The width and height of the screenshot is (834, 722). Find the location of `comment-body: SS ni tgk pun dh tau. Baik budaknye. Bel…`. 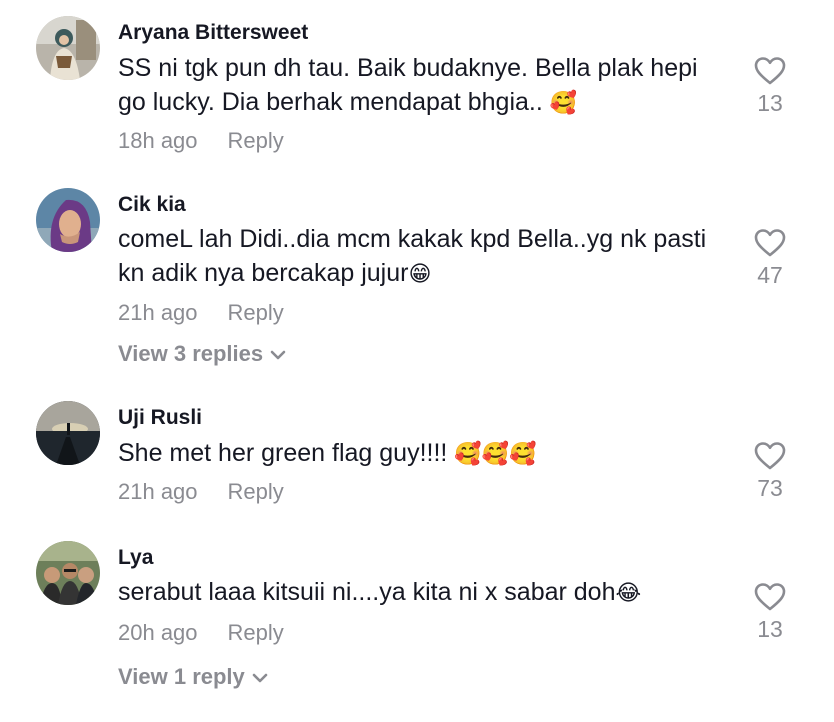

comment-body: SS ni tgk pun dh tau. Baik budaknye. Bel… is located at coordinates (408, 85).